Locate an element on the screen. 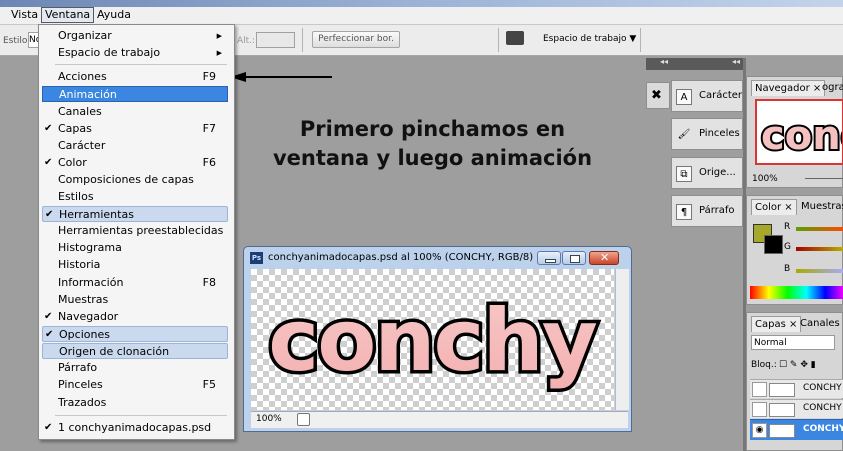 The image size is (843, 451). character-icon: A is located at coordinates (684, 97).